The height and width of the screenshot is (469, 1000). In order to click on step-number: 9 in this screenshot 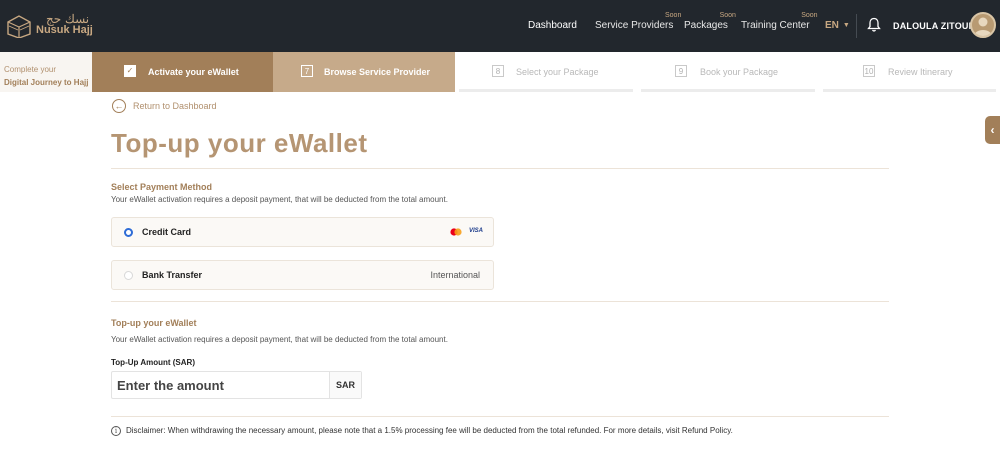, I will do `click(681, 71)`.